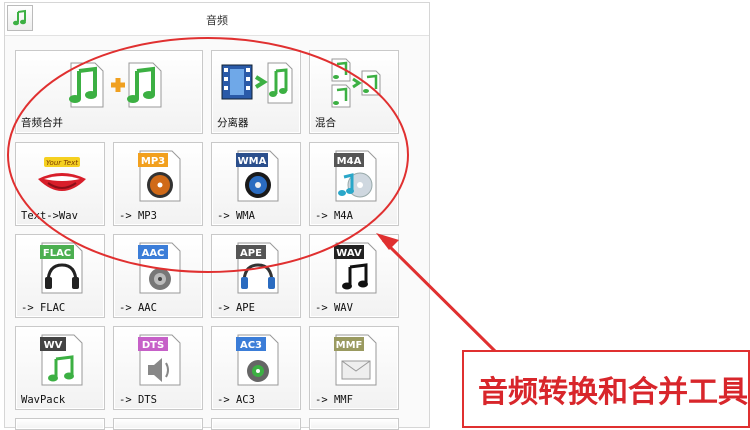 The image size is (750, 430). Describe the element at coordinates (334, 400) in the screenshot. I see `tile-label: -> MMF` at that location.